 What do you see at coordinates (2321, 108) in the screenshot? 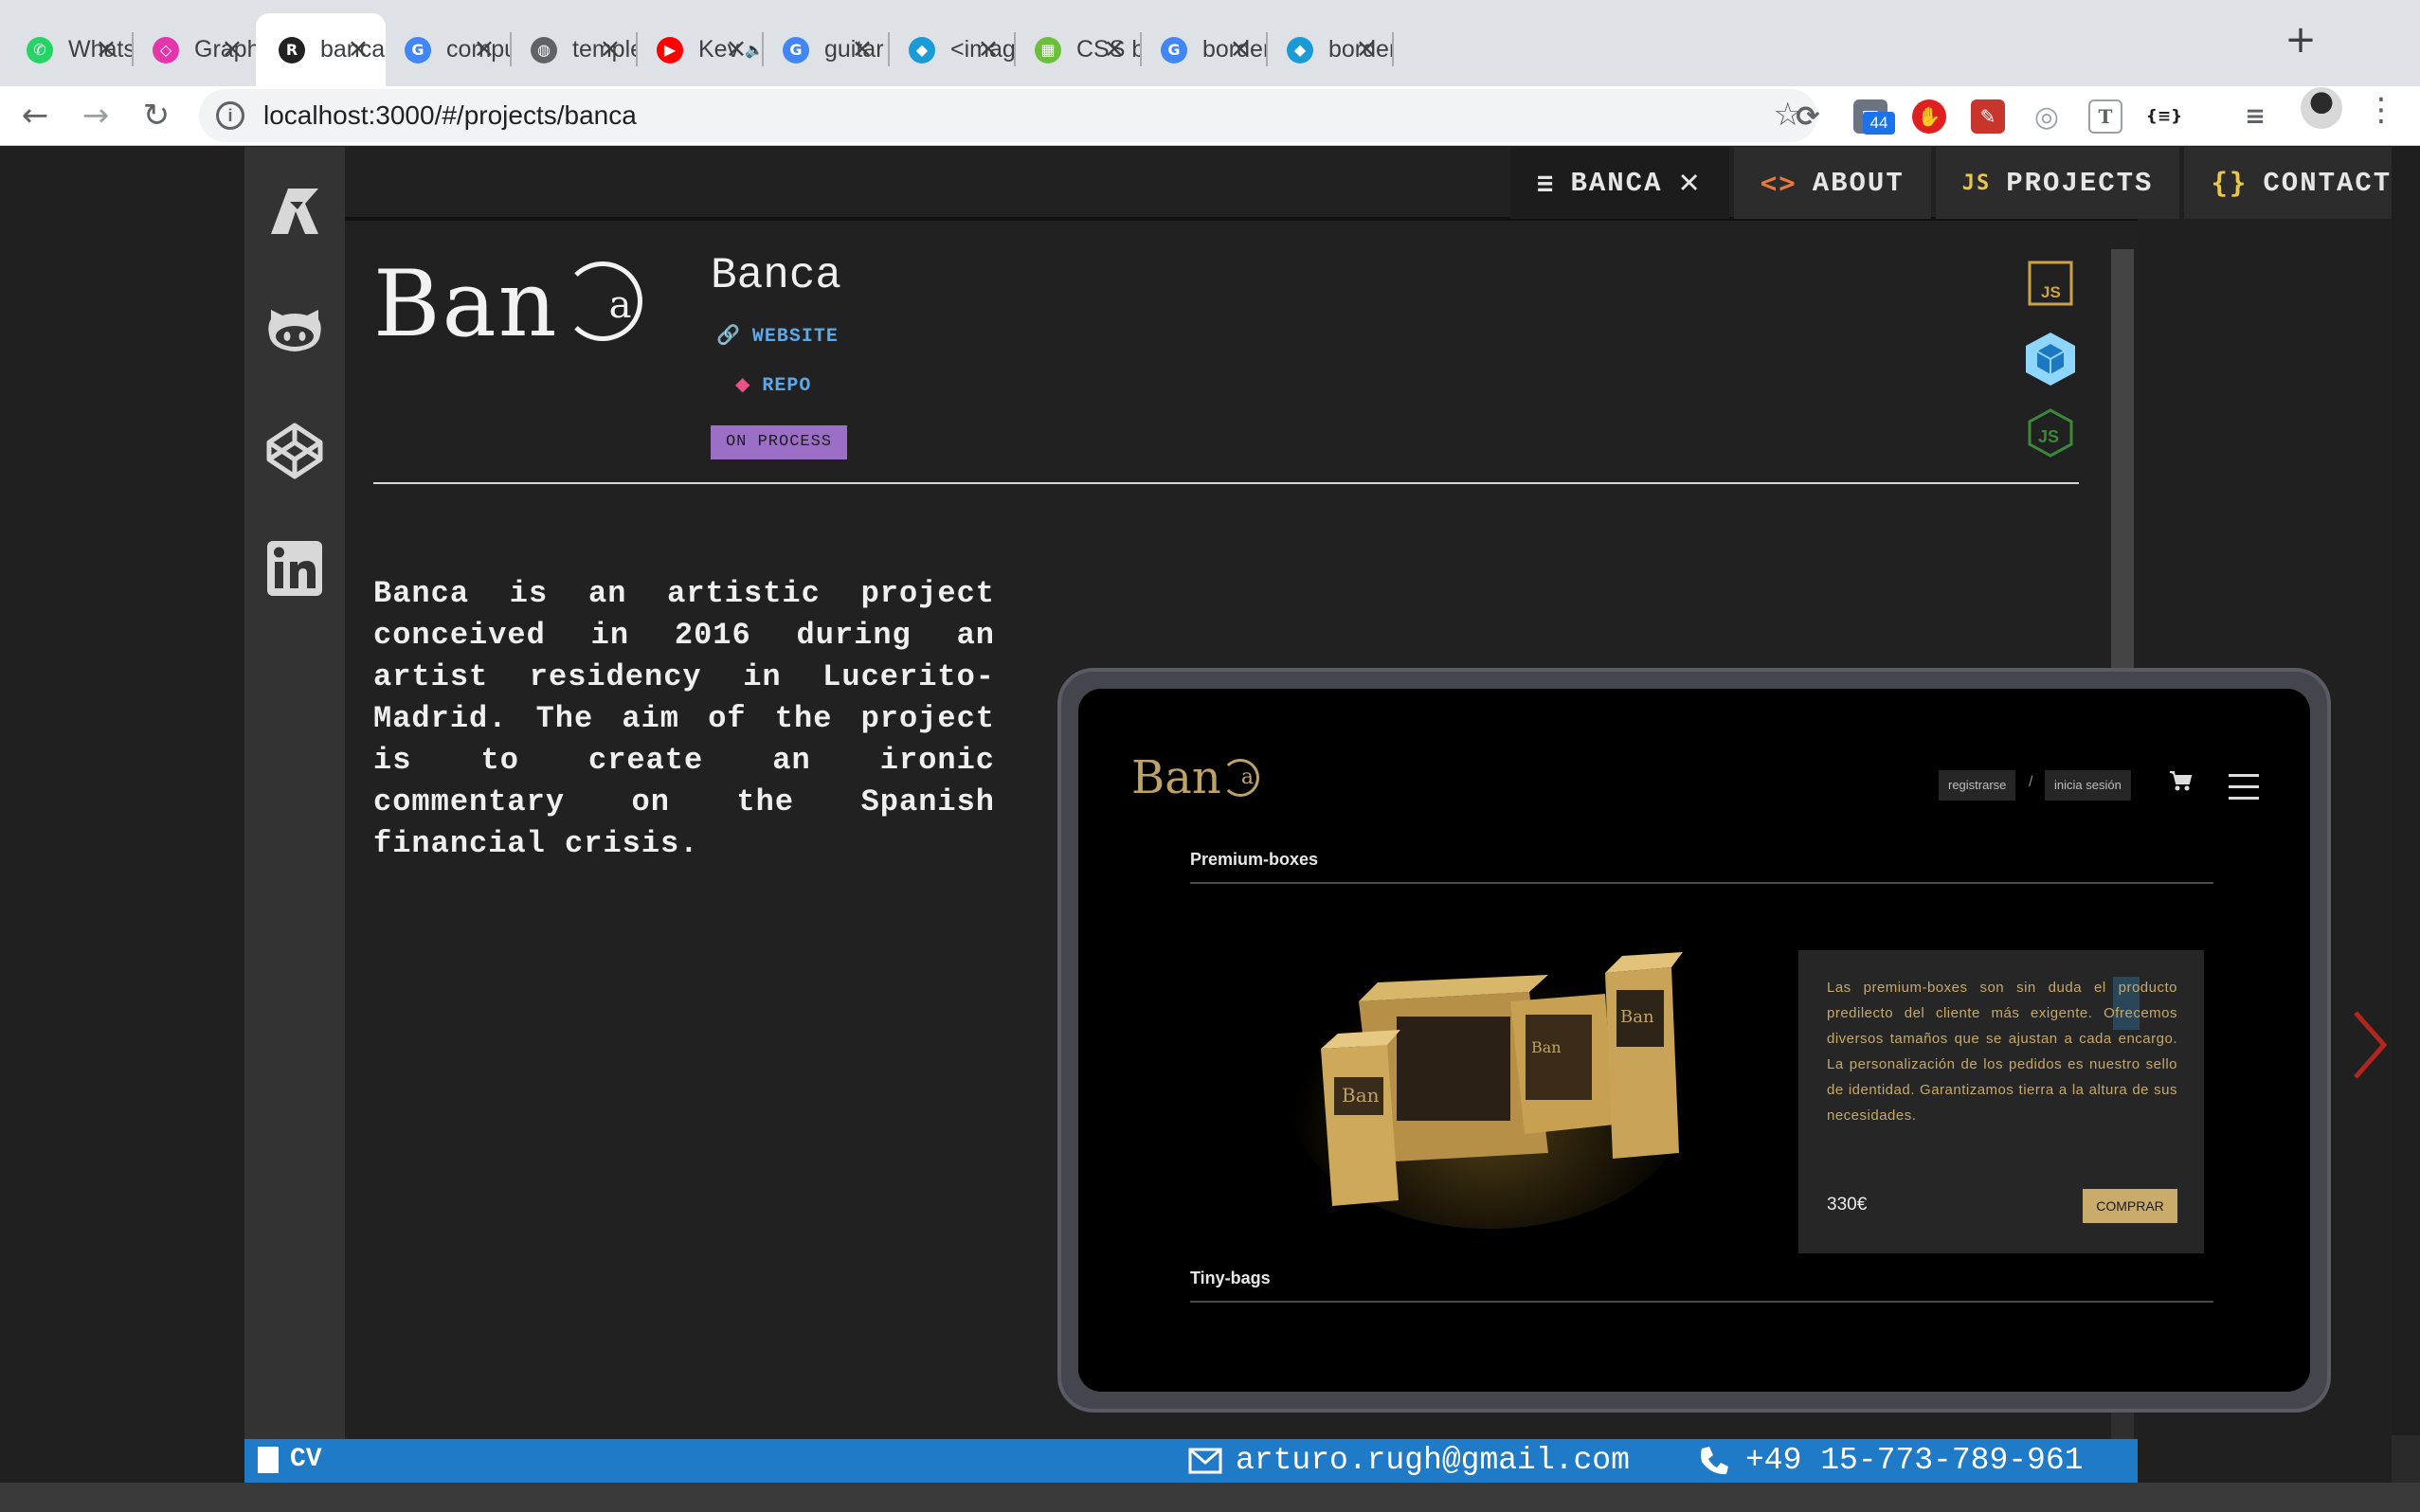
I see `profile-avatar` at bounding box center [2321, 108].